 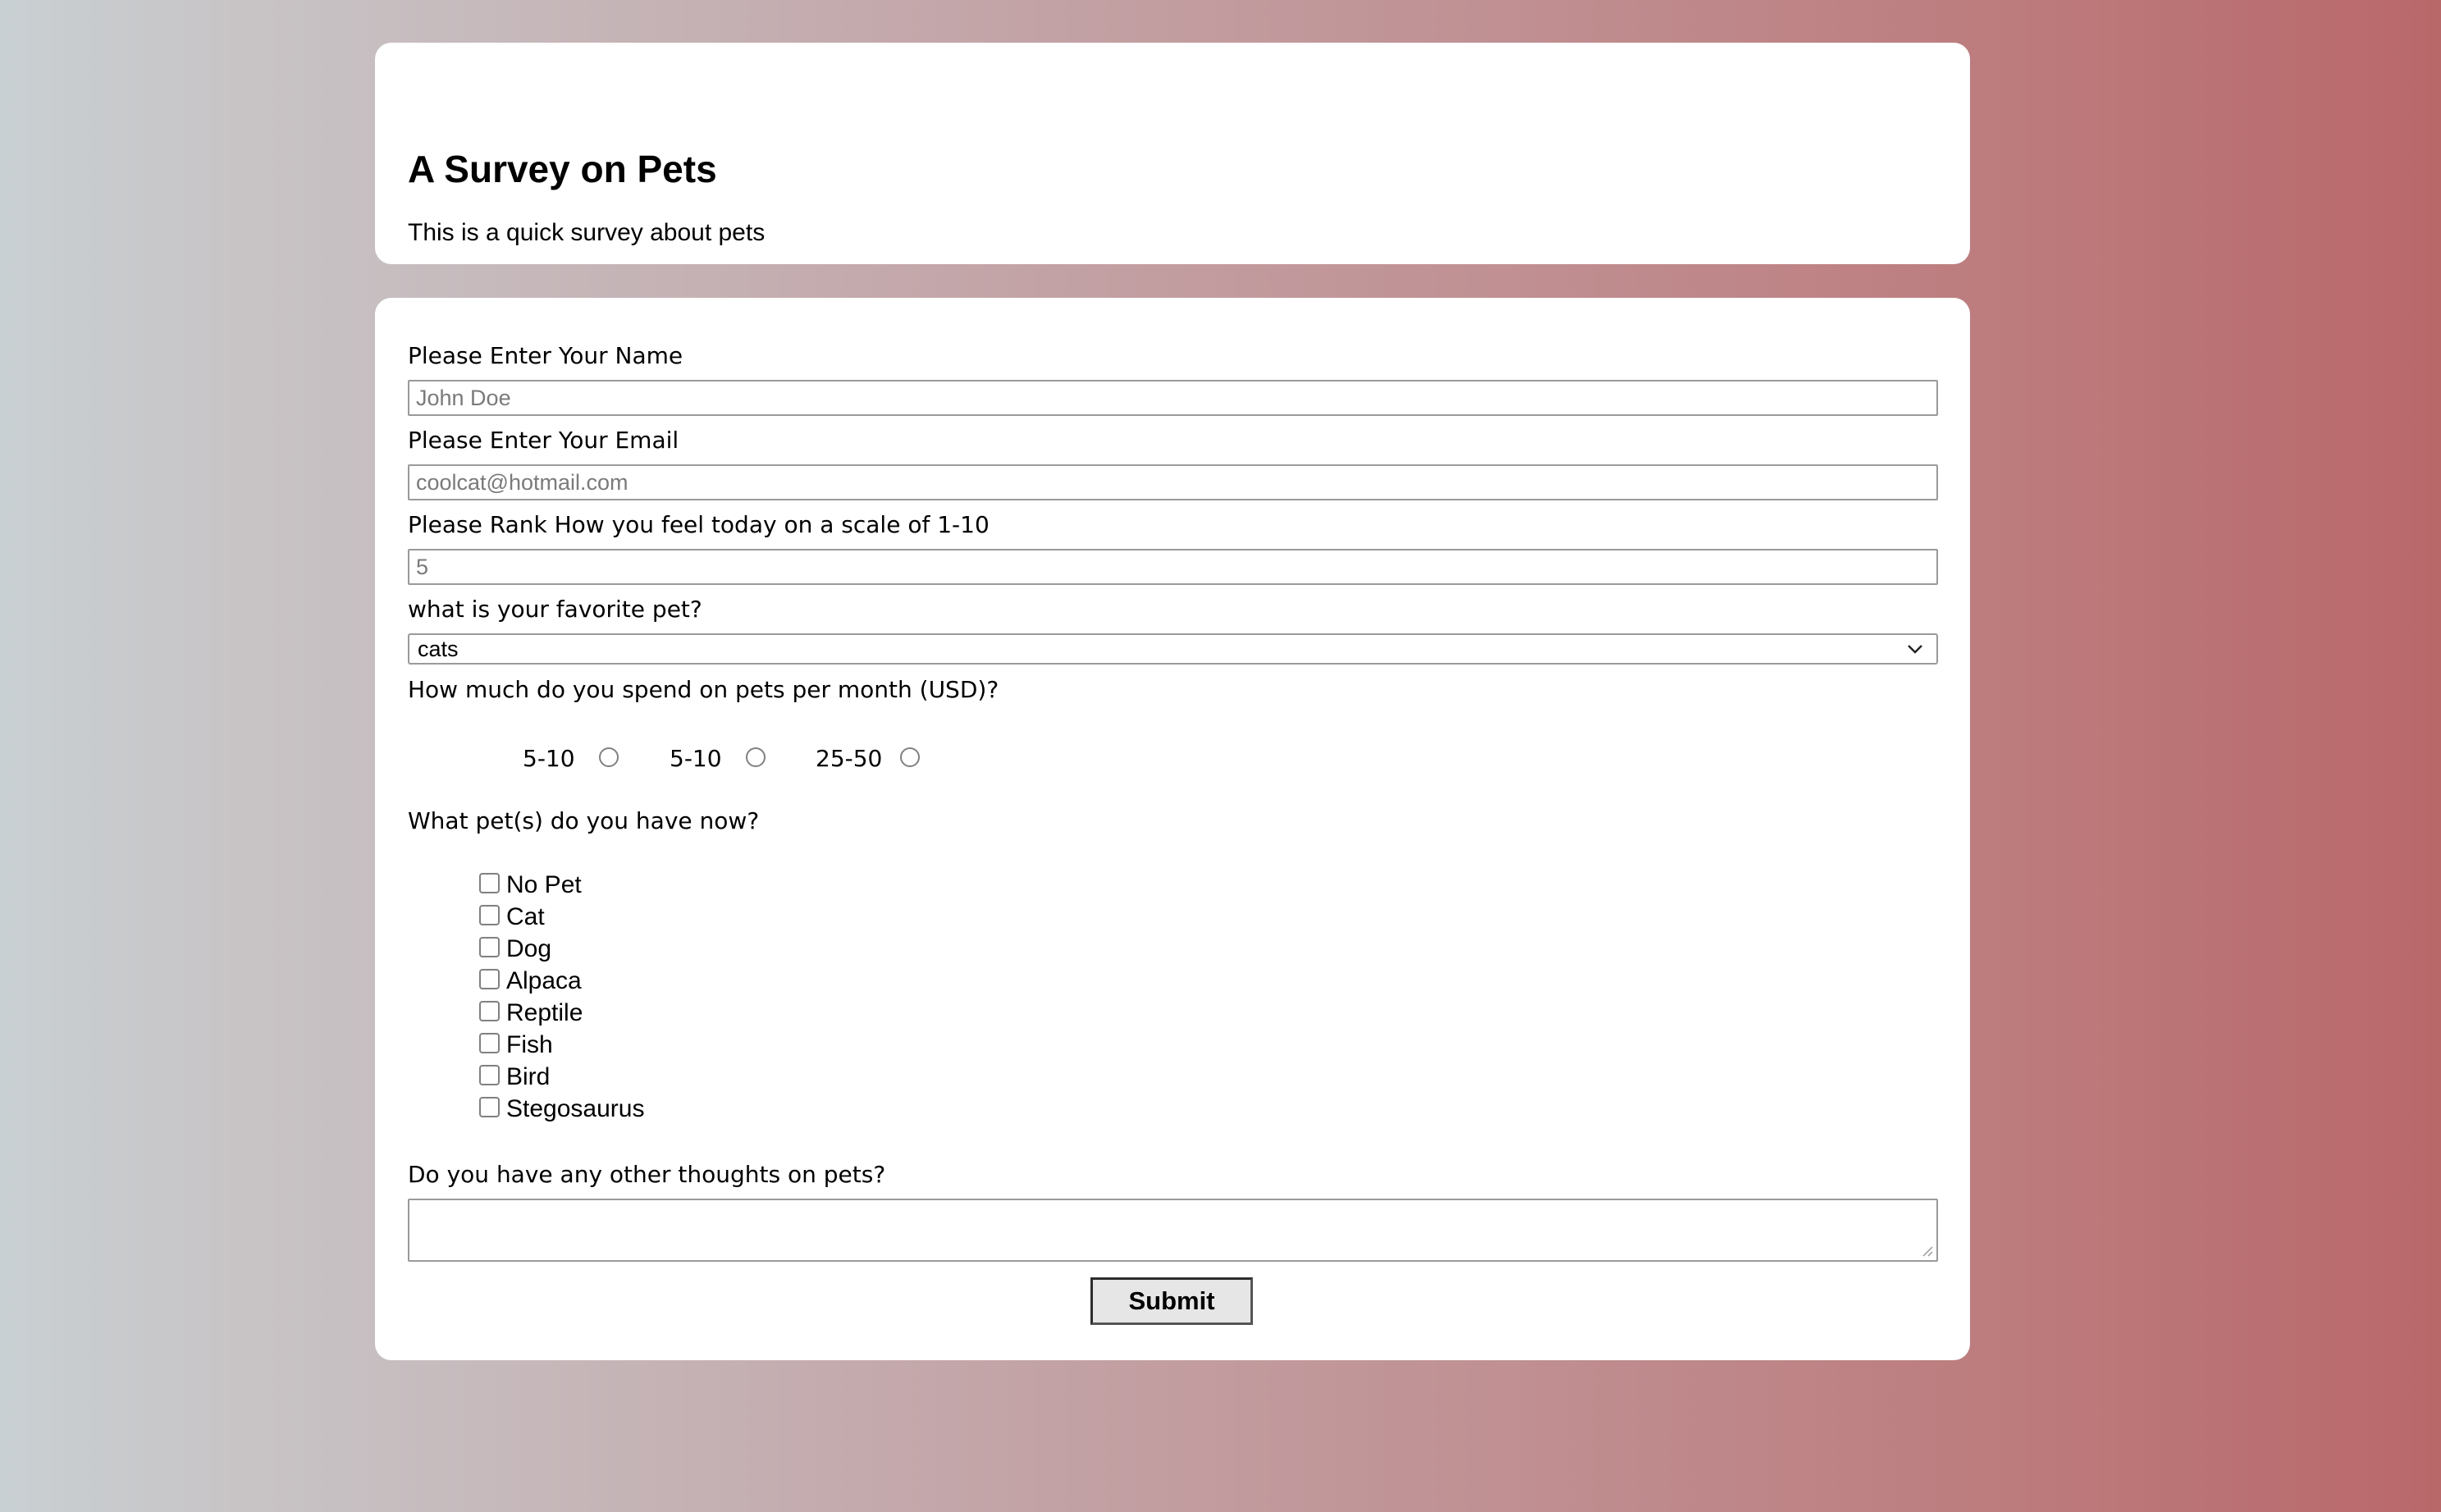 I want to click on checkbox-label: Stegosaurus, so click(x=575, y=1108).